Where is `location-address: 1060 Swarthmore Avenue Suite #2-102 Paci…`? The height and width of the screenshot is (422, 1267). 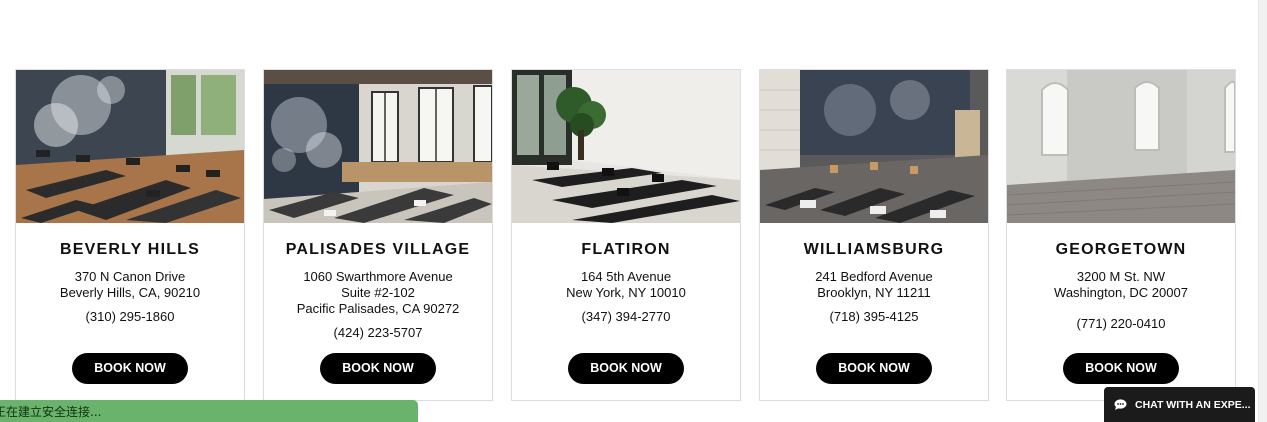
location-address: 1060 Swarthmore Avenue Suite #2-102 Paci… is located at coordinates (378, 305).